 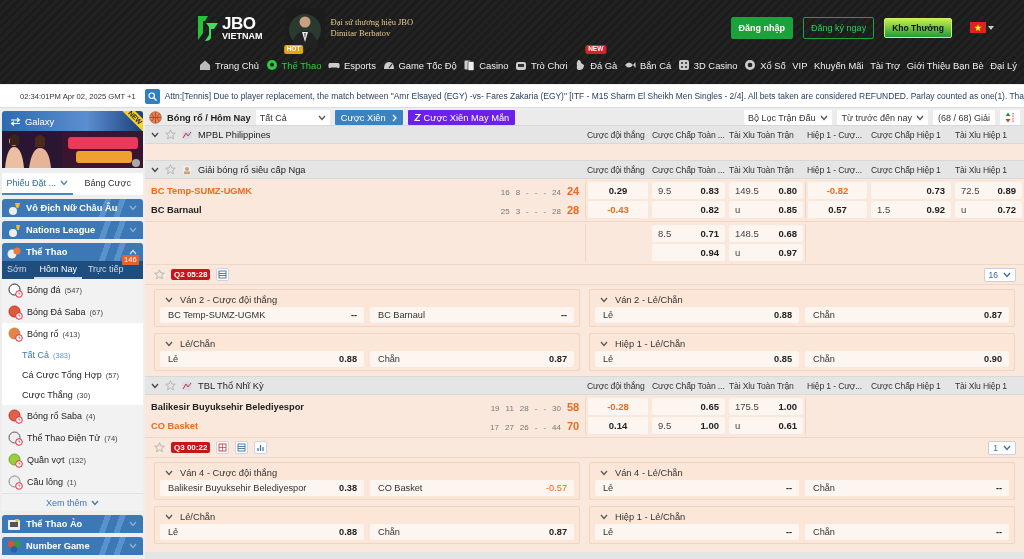 What do you see at coordinates (999, 274) in the screenshot?
I see `market-count-dropdown: 16` at bounding box center [999, 274].